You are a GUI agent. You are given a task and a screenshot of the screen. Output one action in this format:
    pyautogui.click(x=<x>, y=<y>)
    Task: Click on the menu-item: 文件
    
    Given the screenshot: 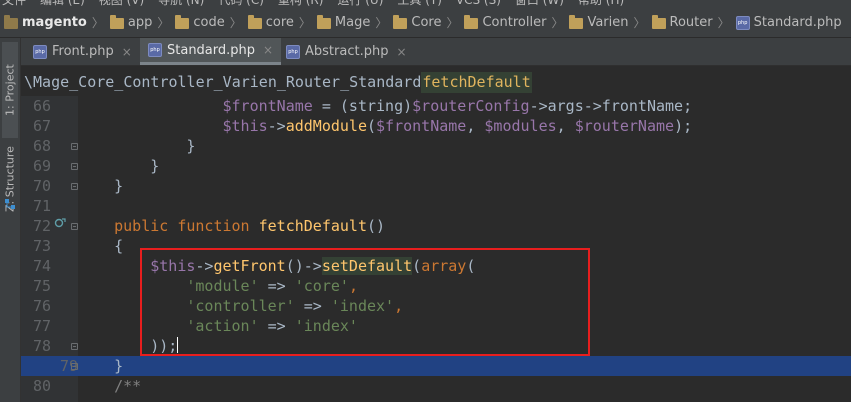 What is the action you would take?
    pyautogui.click(x=14, y=3)
    